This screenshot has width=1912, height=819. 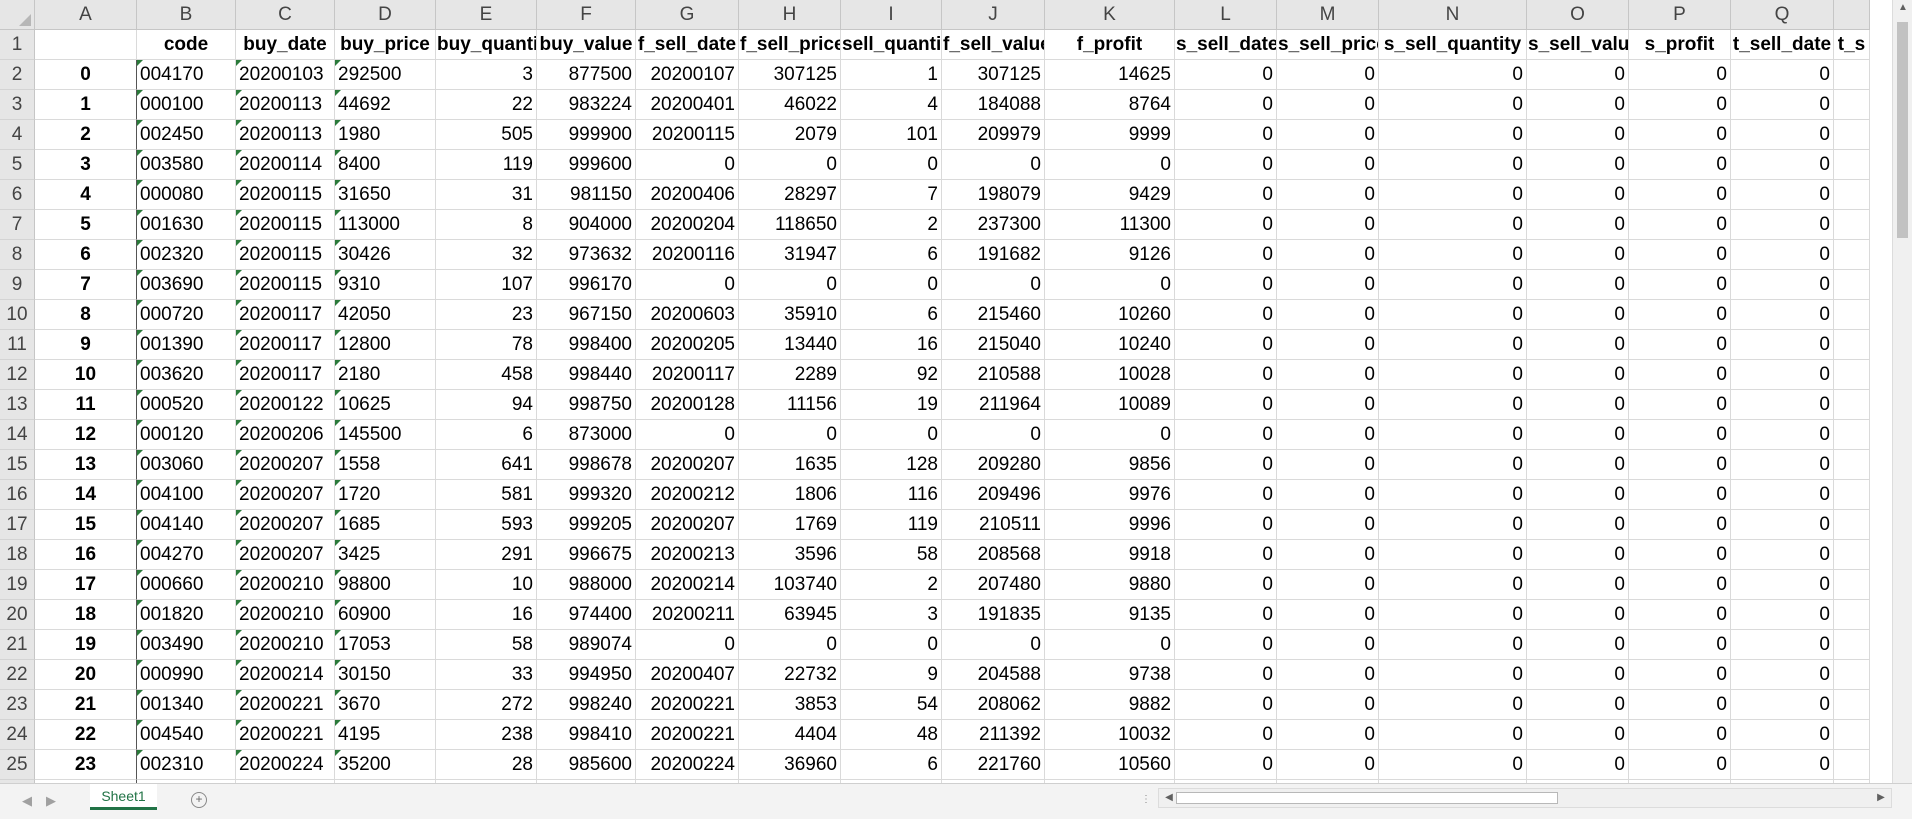 What do you see at coordinates (1110, 585) in the screenshot?
I see `table-cell: 9880` at bounding box center [1110, 585].